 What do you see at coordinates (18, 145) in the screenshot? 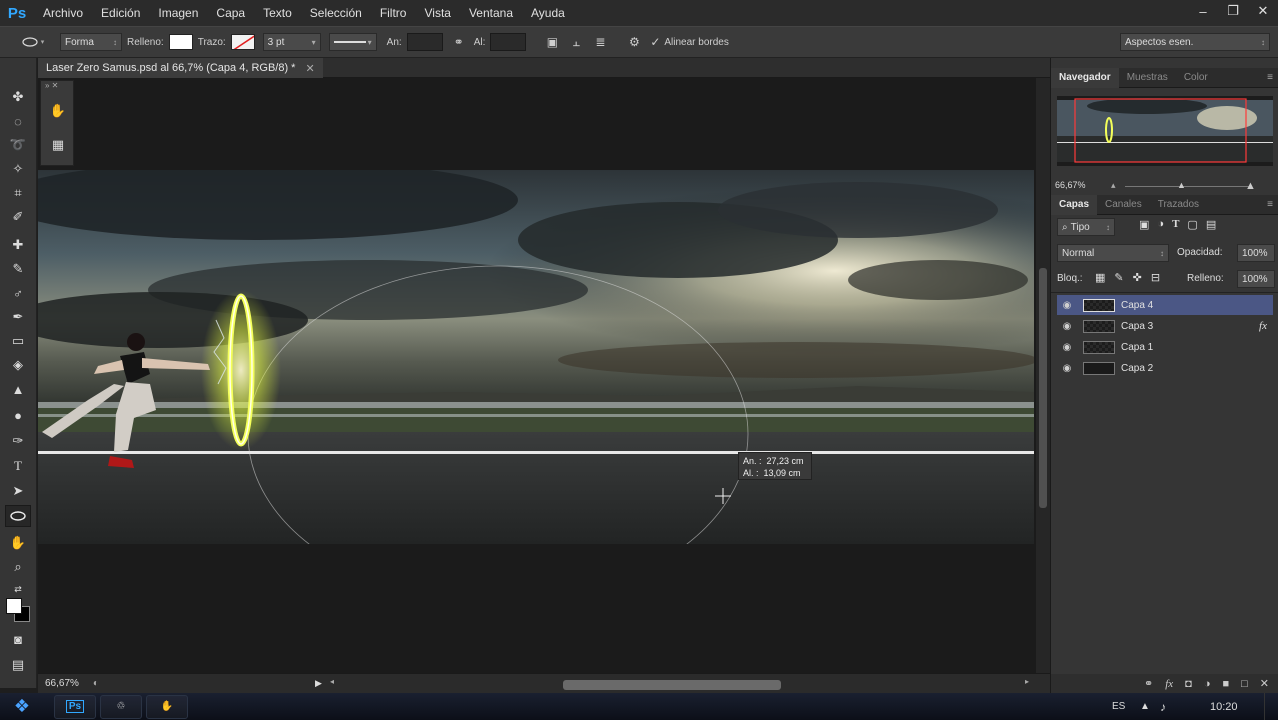
I see `lasso-tool-icon: ➰` at bounding box center [18, 145].